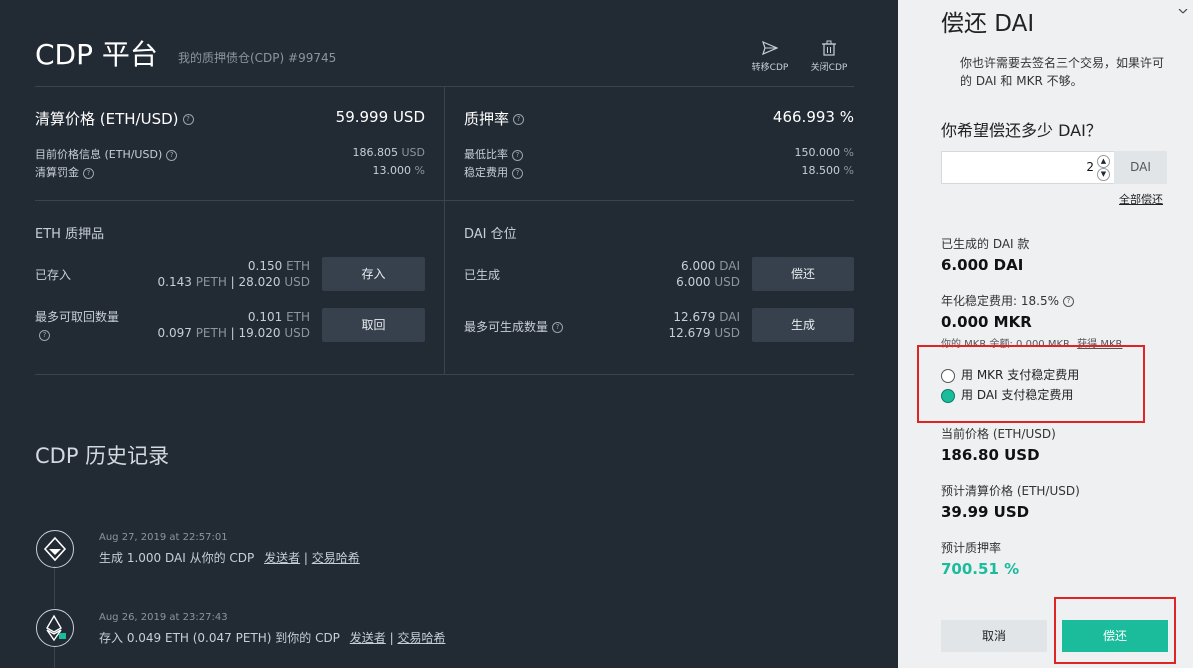 The height and width of the screenshot is (668, 1193). Describe the element at coordinates (985, 244) in the screenshot. I see `generated-dai-label: 已生成的 DAI 款` at that location.